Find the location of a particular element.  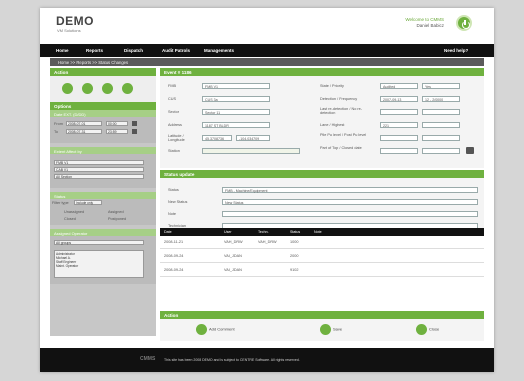

add-comment-button: Add Comment is located at coordinates (215, 330).